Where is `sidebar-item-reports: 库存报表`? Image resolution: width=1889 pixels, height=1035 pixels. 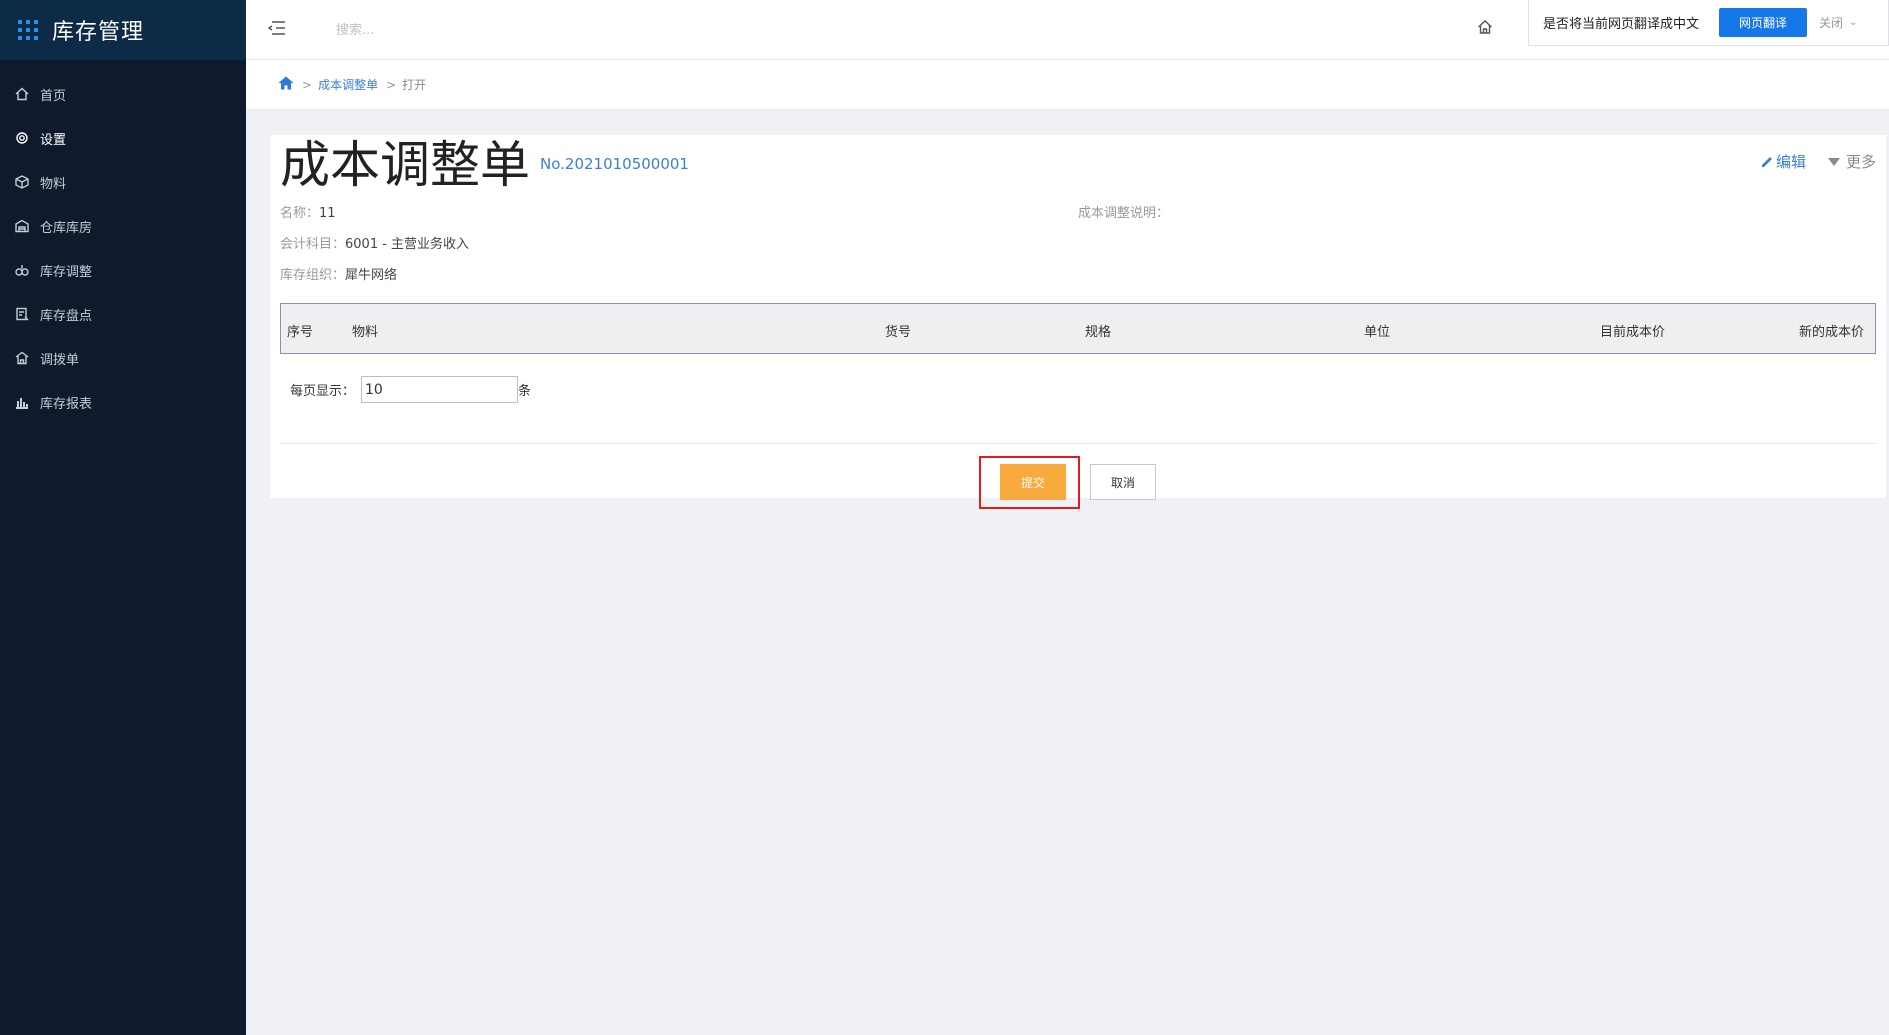 sidebar-item-reports: 库存报表 is located at coordinates (123, 402).